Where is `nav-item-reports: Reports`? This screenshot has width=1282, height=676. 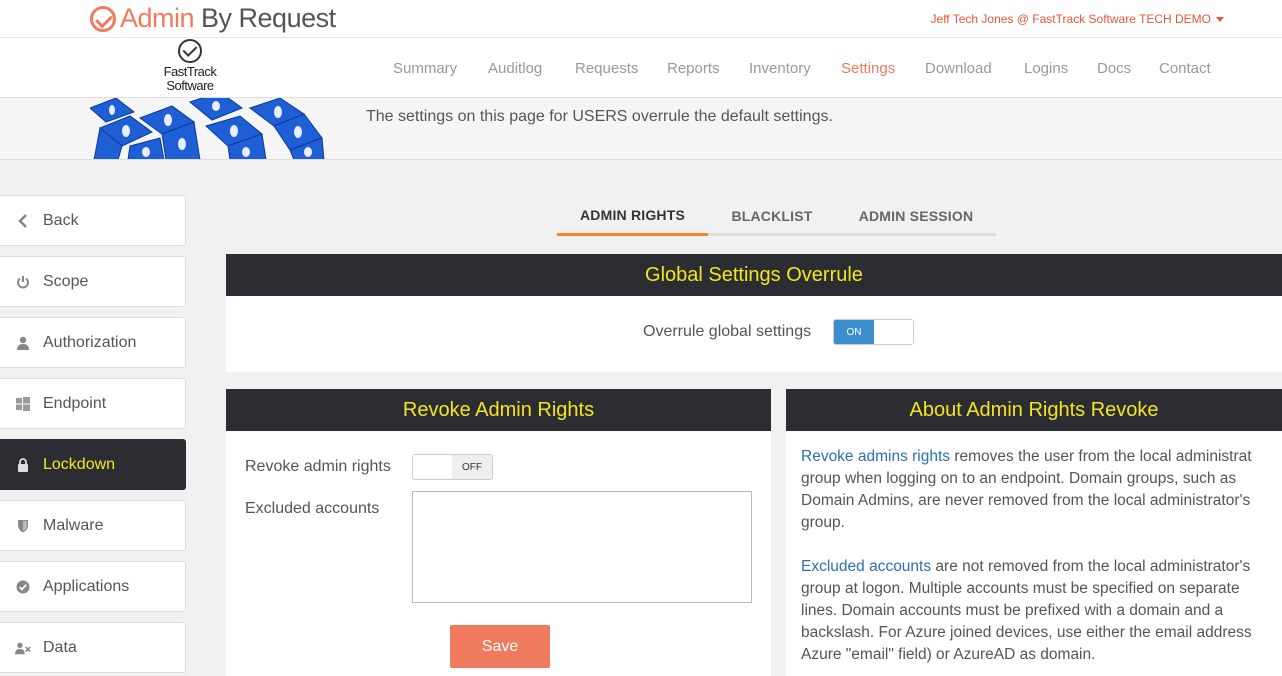 nav-item-reports: Reports is located at coordinates (693, 68).